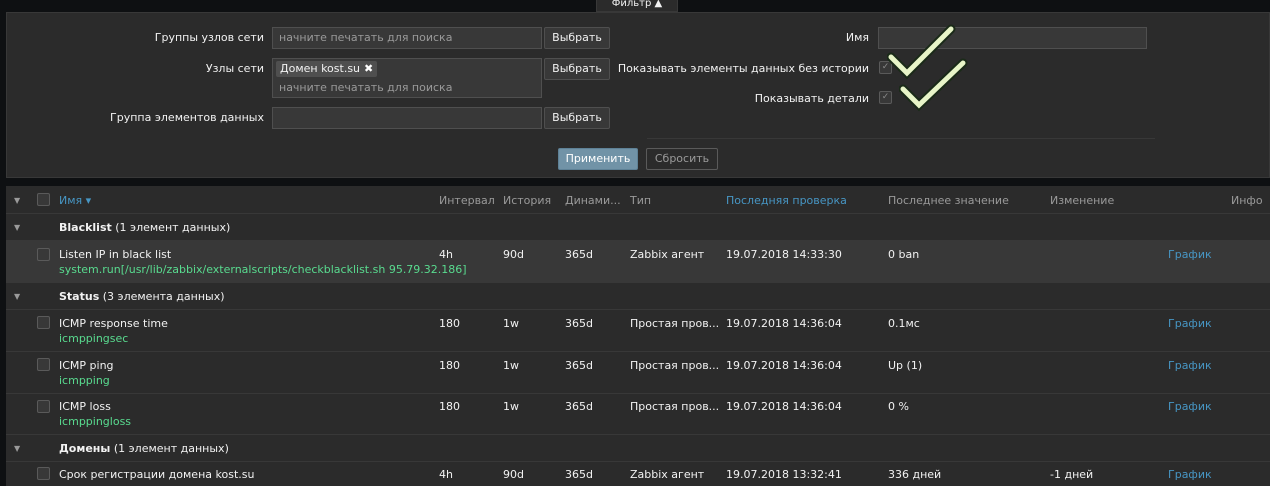 This screenshot has height=486, width=1270. Describe the element at coordinates (75, 200) in the screenshot. I see `column-name: Имя ▾` at that location.